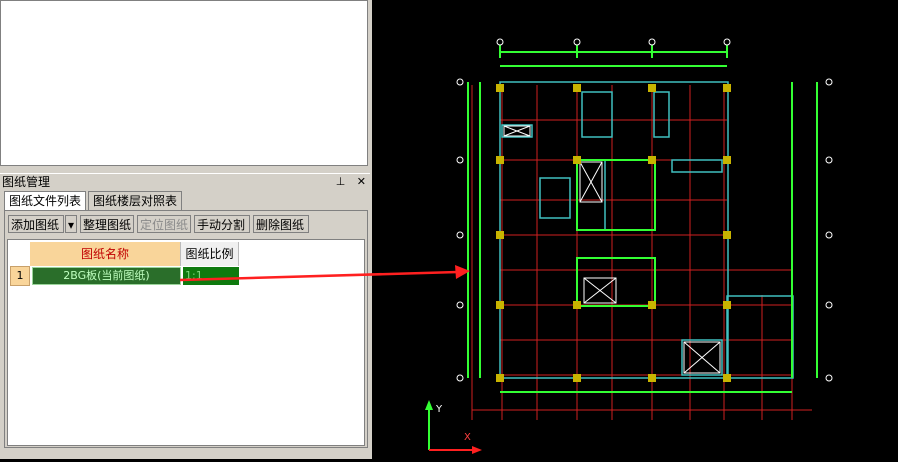 Image resolution: width=898 pixels, height=462 pixels. Describe the element at coordinates (36, 224) in the screenshot. I see `add-drawing-button: 添加图纸` at that location.